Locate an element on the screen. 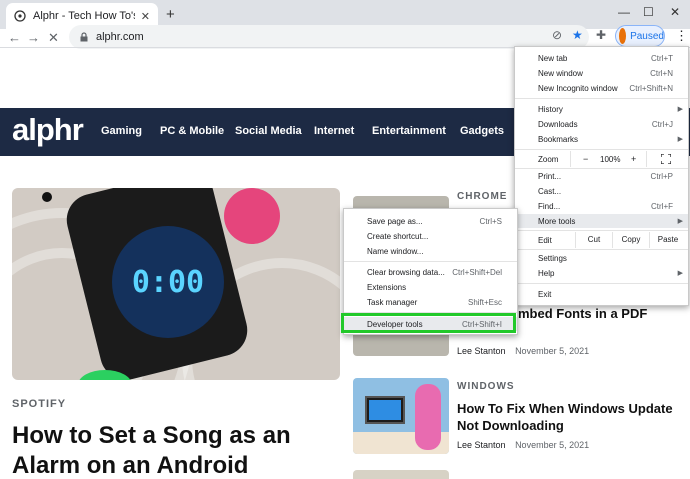  maximize-icon: ☐ is located at coordinates (648, 12).